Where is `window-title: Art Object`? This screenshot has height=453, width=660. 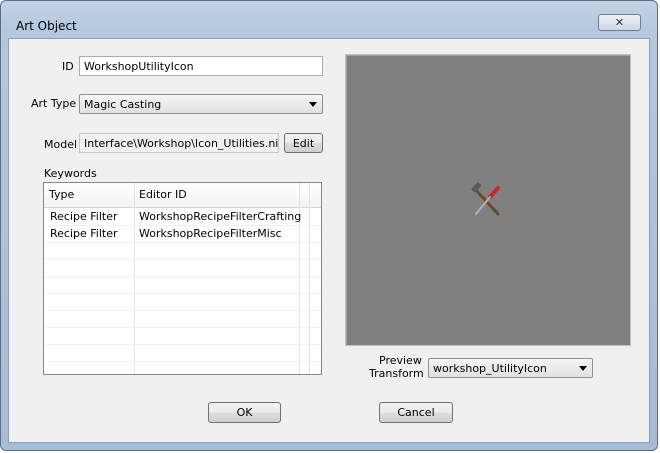 window-title: Art Object is located at coordinates (46, 26).